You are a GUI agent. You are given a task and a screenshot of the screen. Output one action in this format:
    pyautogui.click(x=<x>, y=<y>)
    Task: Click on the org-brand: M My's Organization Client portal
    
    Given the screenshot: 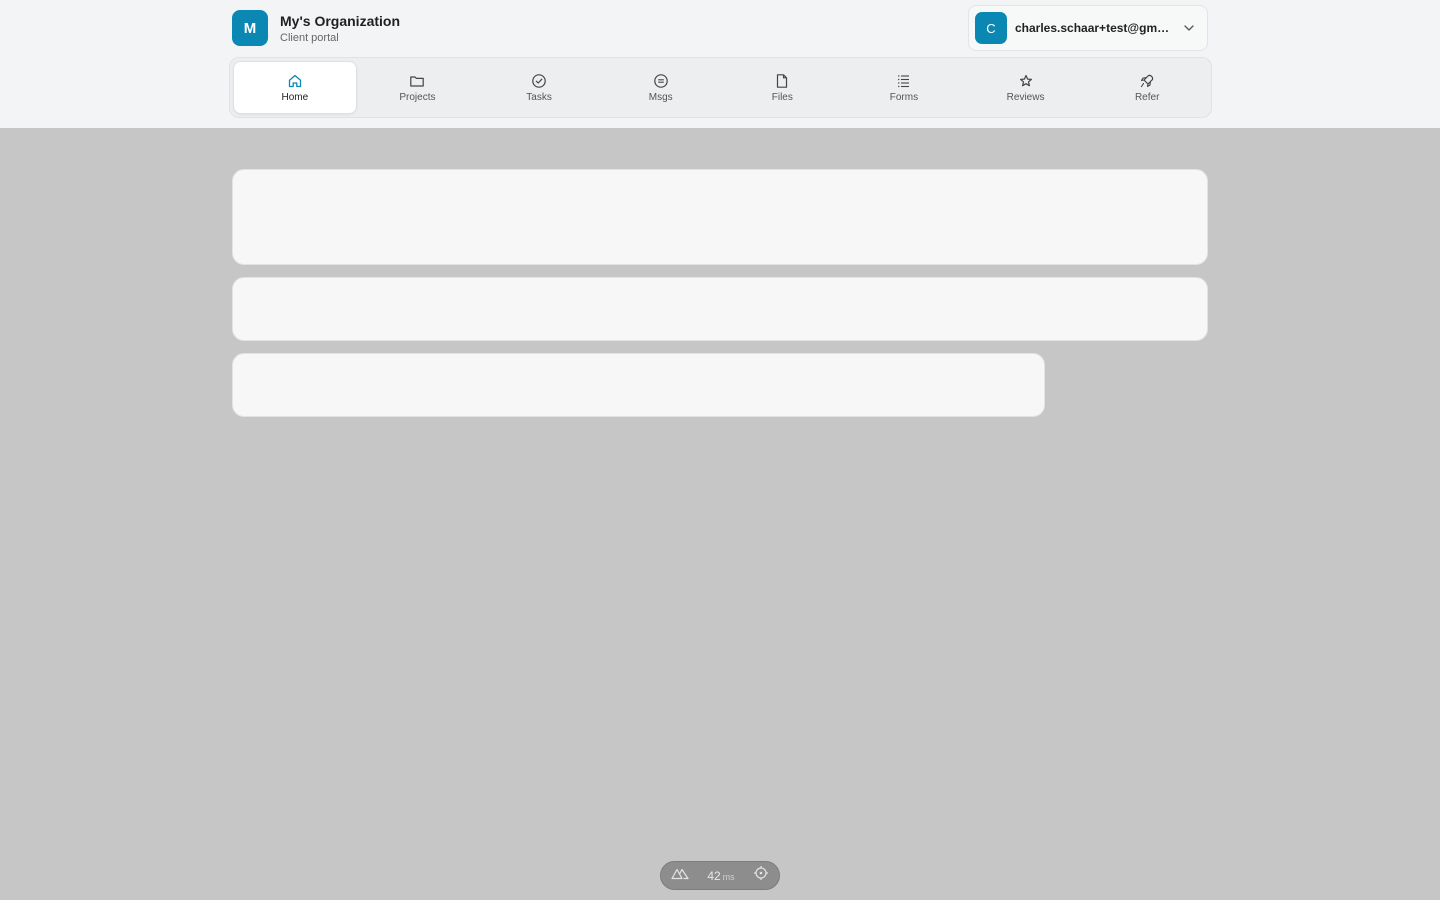 What is the action you would take?
    pyautogui.click(x=316, y=28)
    